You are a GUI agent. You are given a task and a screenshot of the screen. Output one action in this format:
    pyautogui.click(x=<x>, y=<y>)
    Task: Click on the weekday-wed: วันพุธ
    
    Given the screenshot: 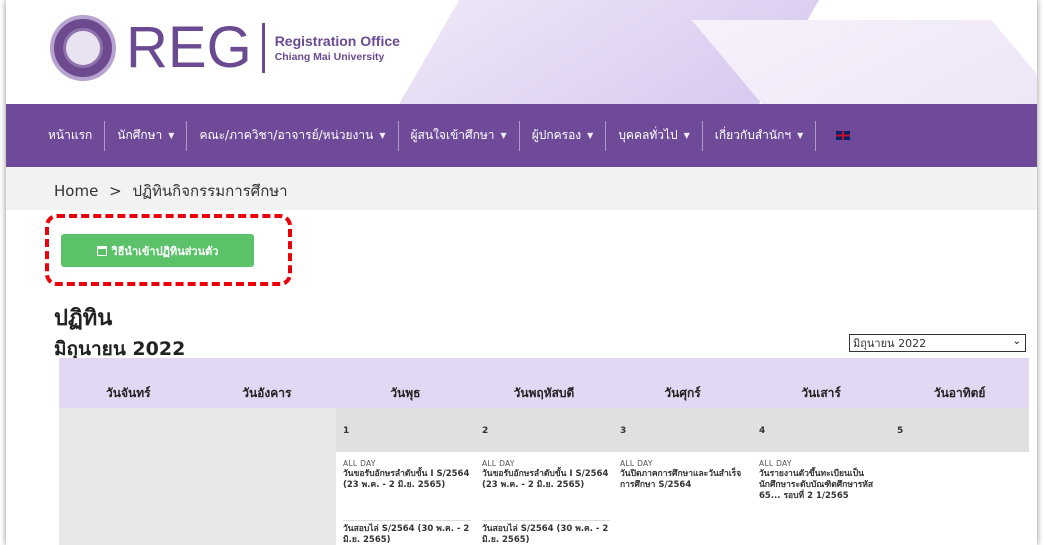 What is the action you would take?
    pyautogui.click(x=405, y=393)
    